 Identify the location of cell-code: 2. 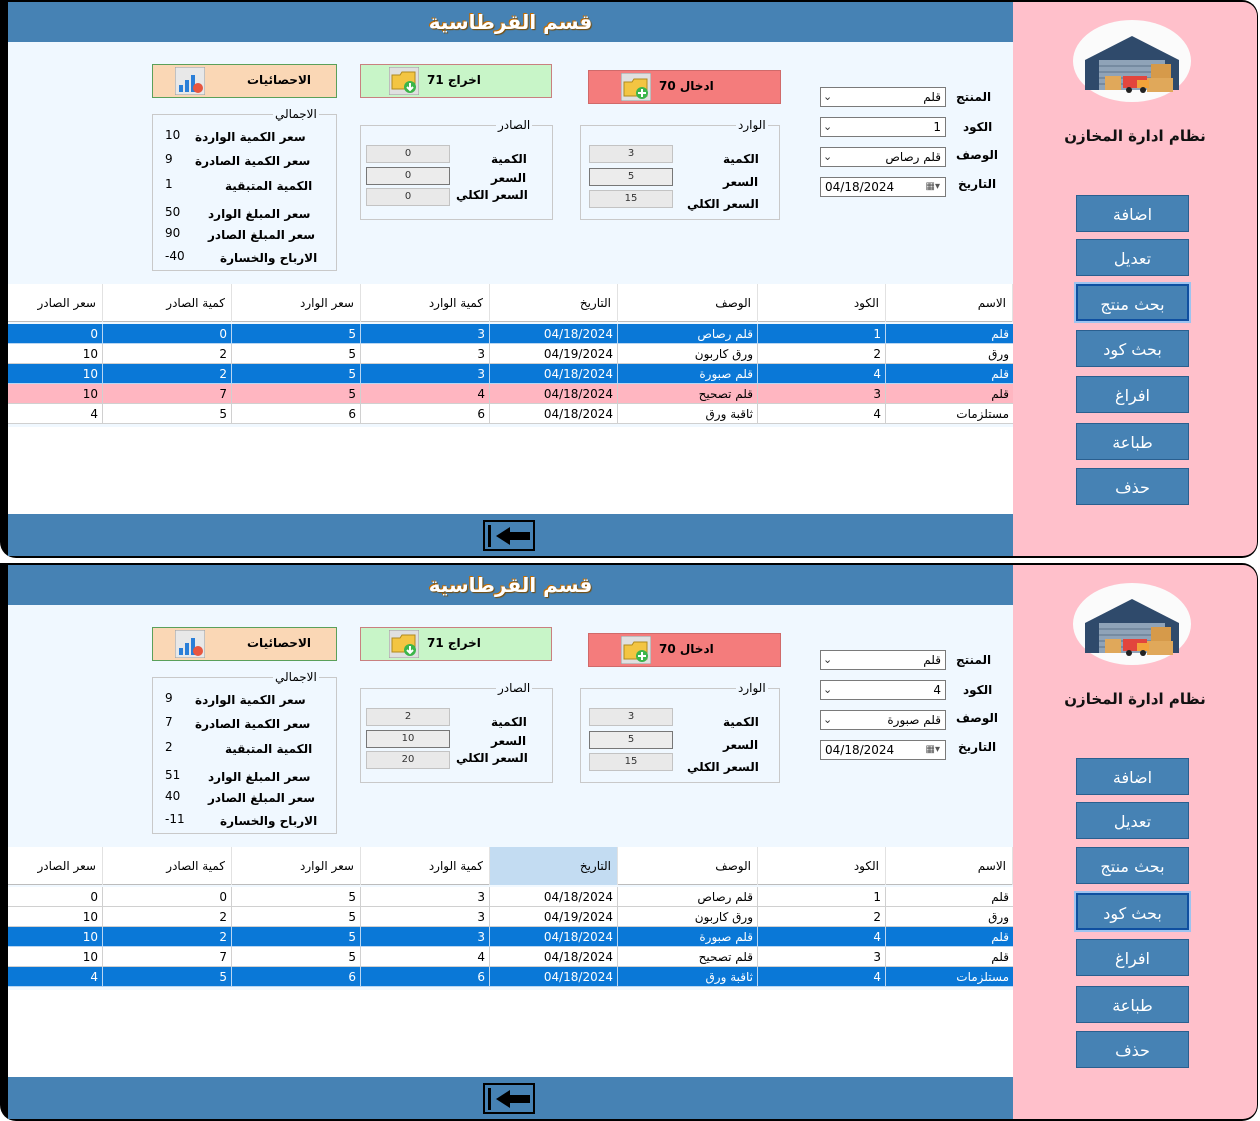
(822, 354).